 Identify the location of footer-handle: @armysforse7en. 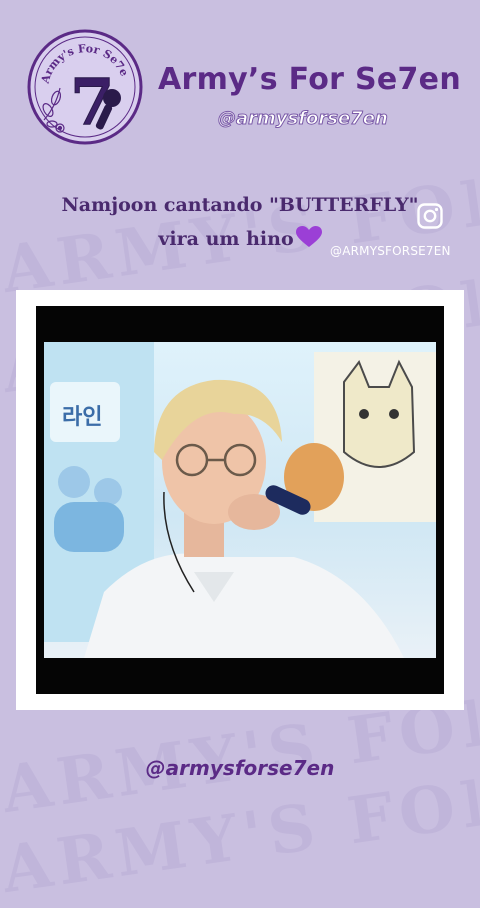
(240, 768).